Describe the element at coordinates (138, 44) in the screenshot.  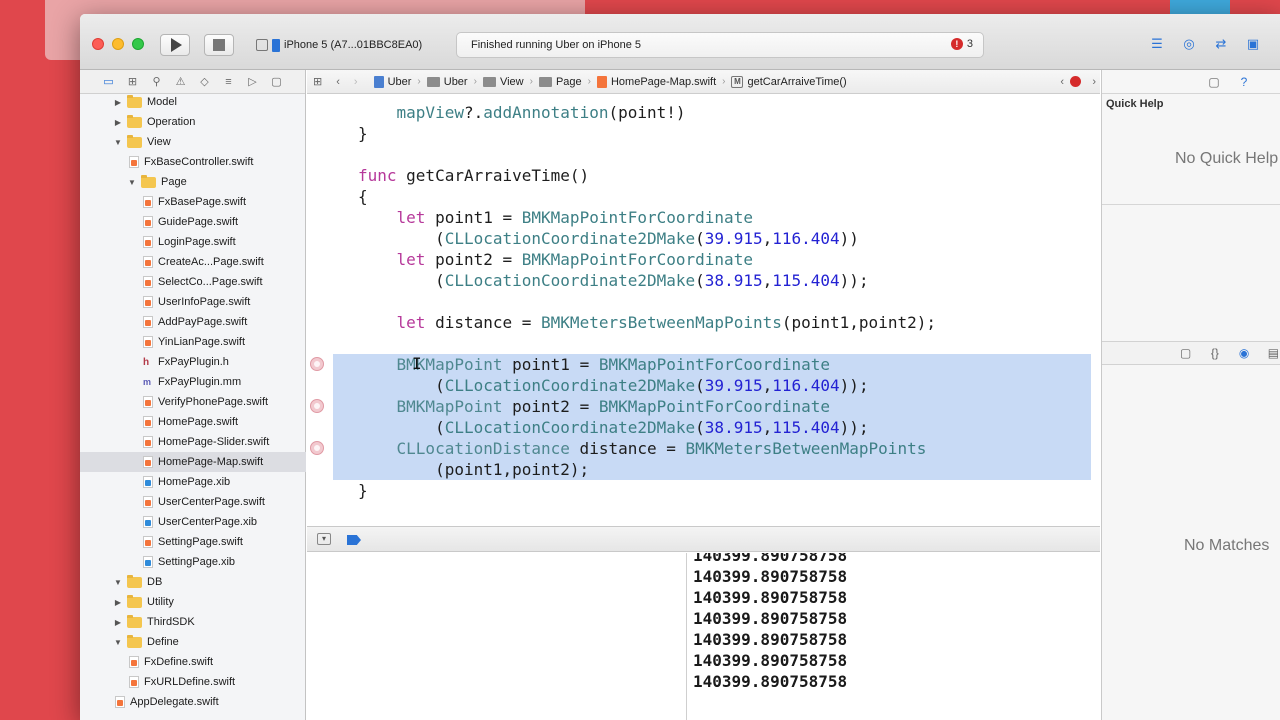
I see `zoom-window-button` at that location.